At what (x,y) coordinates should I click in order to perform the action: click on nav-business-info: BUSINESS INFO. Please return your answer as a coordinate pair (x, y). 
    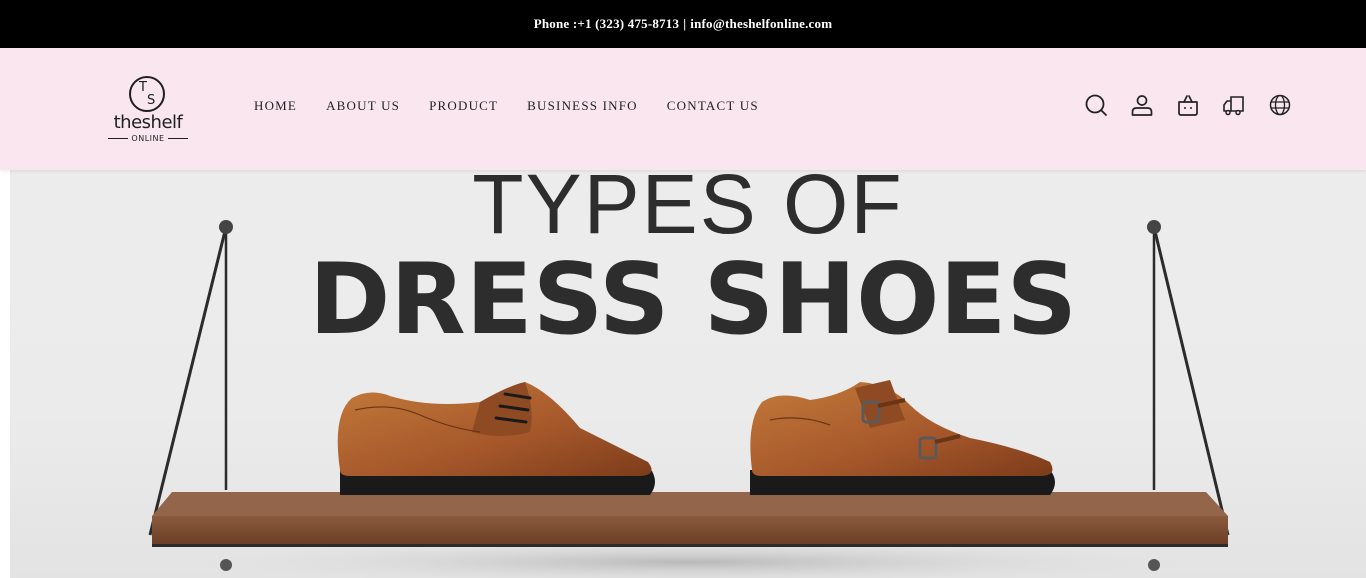
    Looking at the image, I should click on (582, 106).